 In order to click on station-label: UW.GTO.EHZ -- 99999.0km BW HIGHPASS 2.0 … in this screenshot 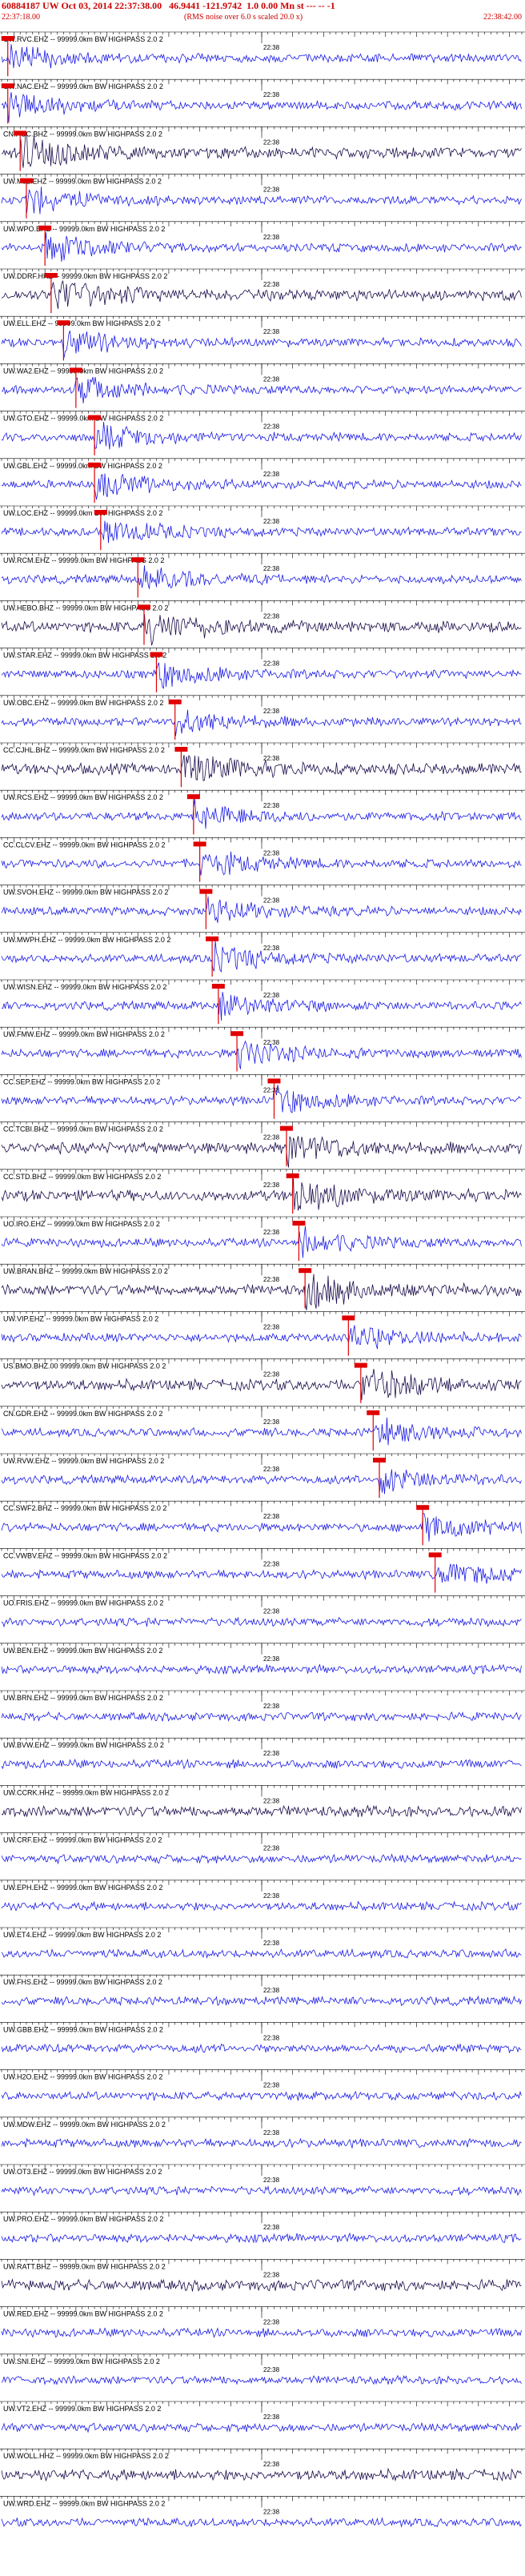, I will do `click(83, 419)`.